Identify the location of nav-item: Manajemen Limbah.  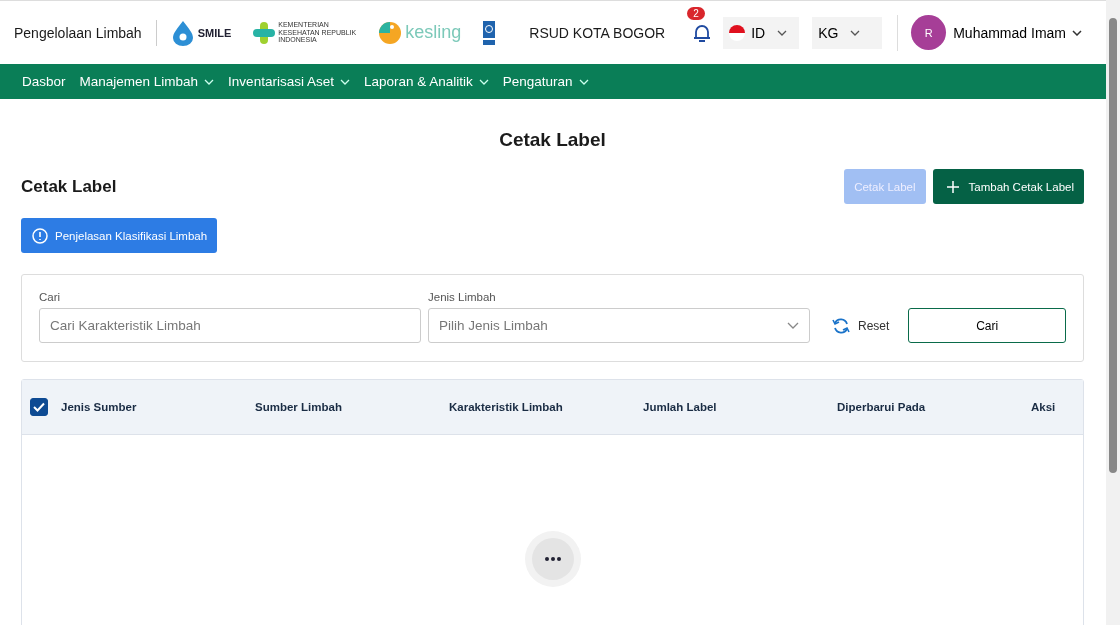
(147, 81).